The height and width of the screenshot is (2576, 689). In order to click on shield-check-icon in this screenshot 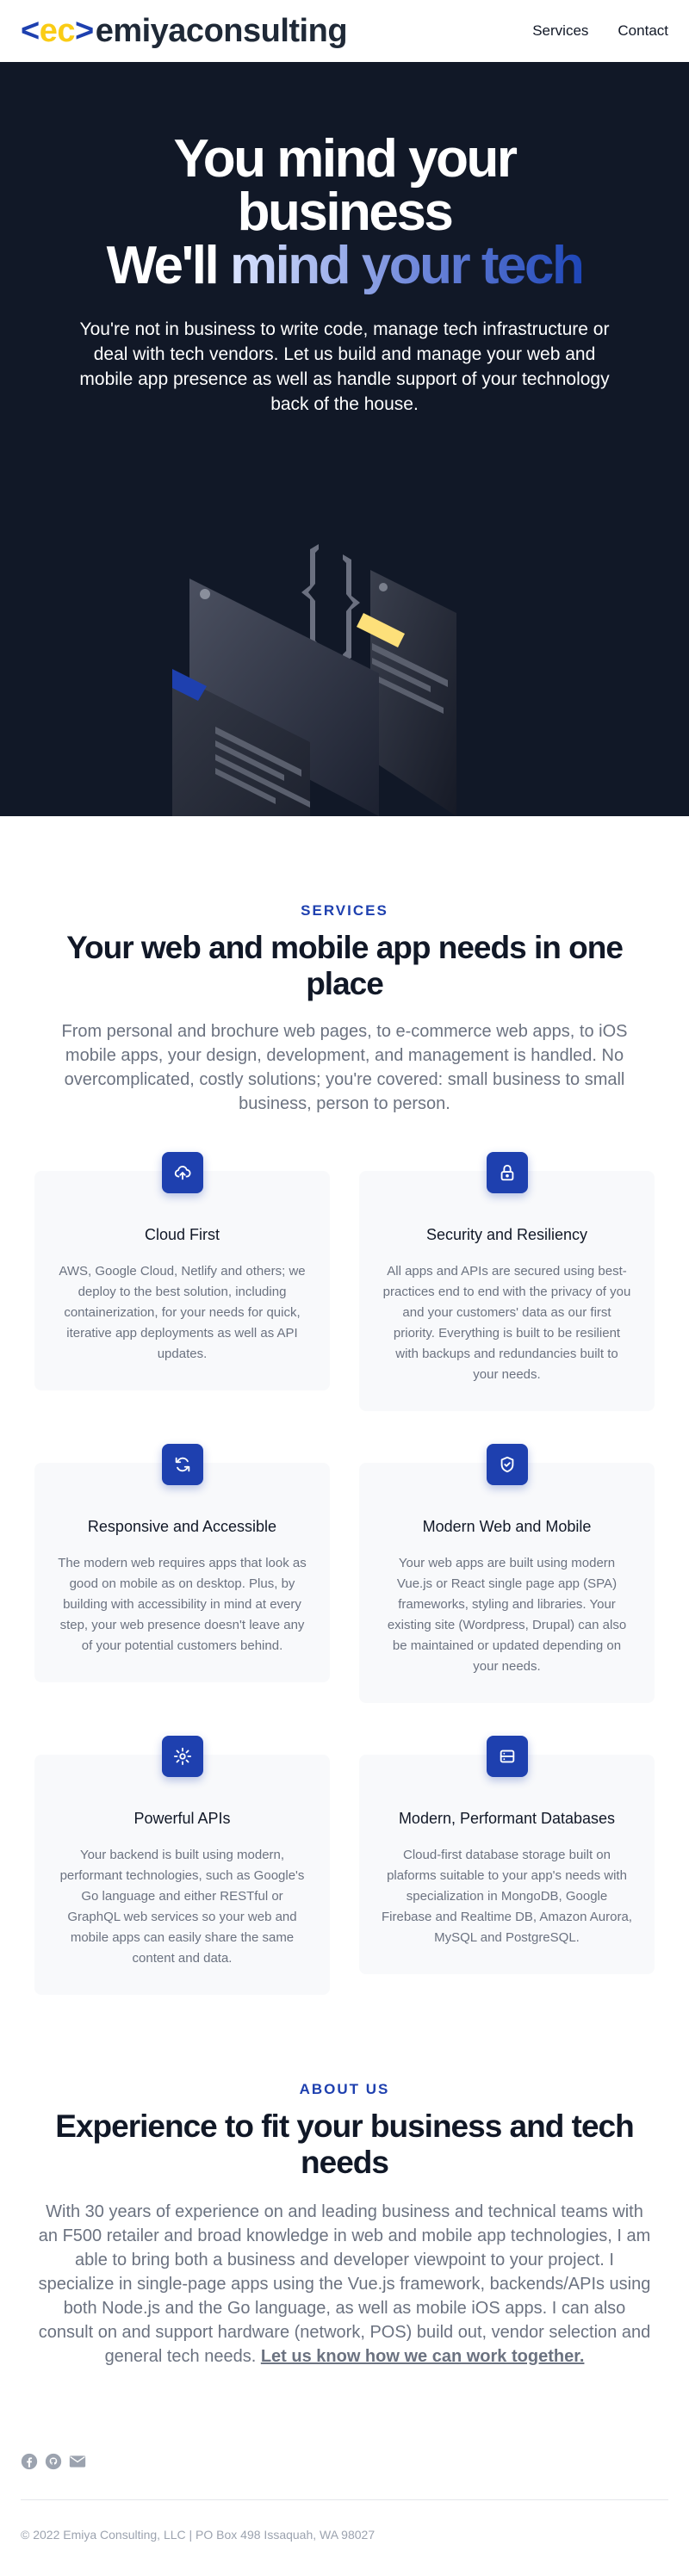, I will do `click(507, 1464)`.